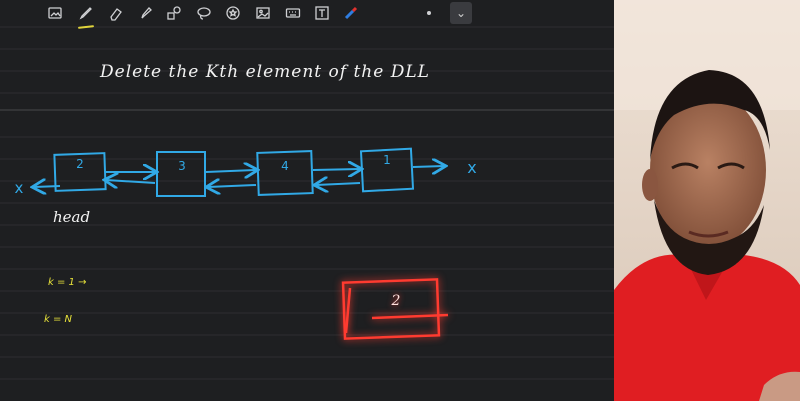  What do you see at coordinates (471, 167) in the screenshot?
I see `null-right-marker: x` at bounding box center [471, 167].